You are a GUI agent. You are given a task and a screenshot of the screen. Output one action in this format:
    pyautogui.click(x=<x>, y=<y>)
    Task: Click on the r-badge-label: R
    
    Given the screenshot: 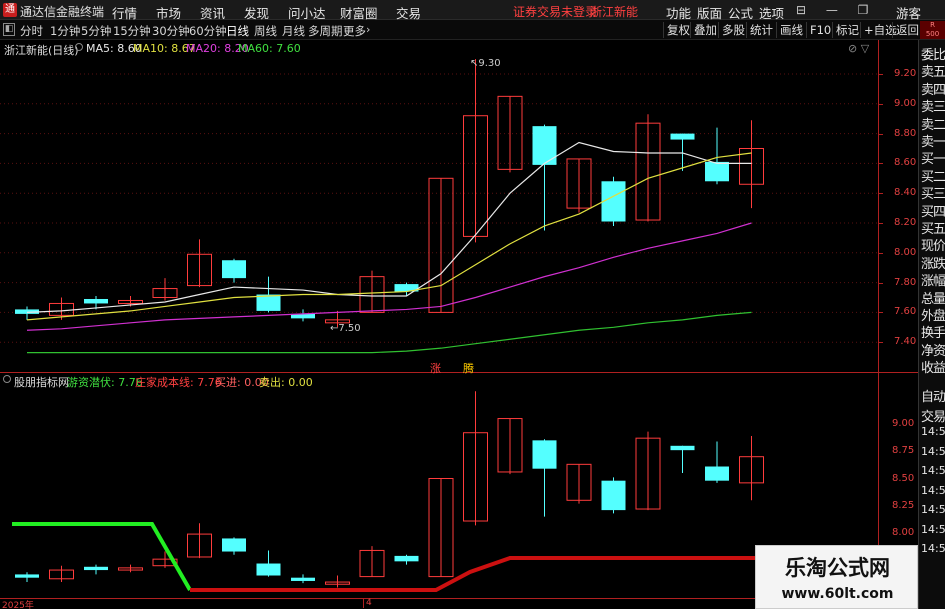 What is the action you would take?
    pyautogui.click(x=932, y=25)
    